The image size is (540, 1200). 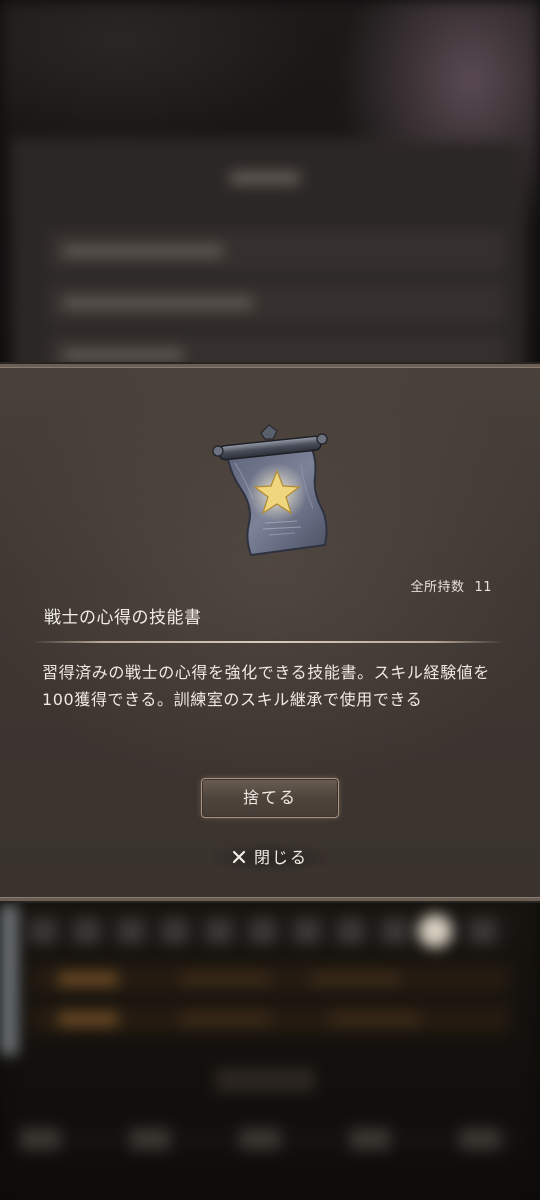 What do you see at coordinates (268, 642) in the screenshot?
I see `divider` at bounding box center [268, 642].